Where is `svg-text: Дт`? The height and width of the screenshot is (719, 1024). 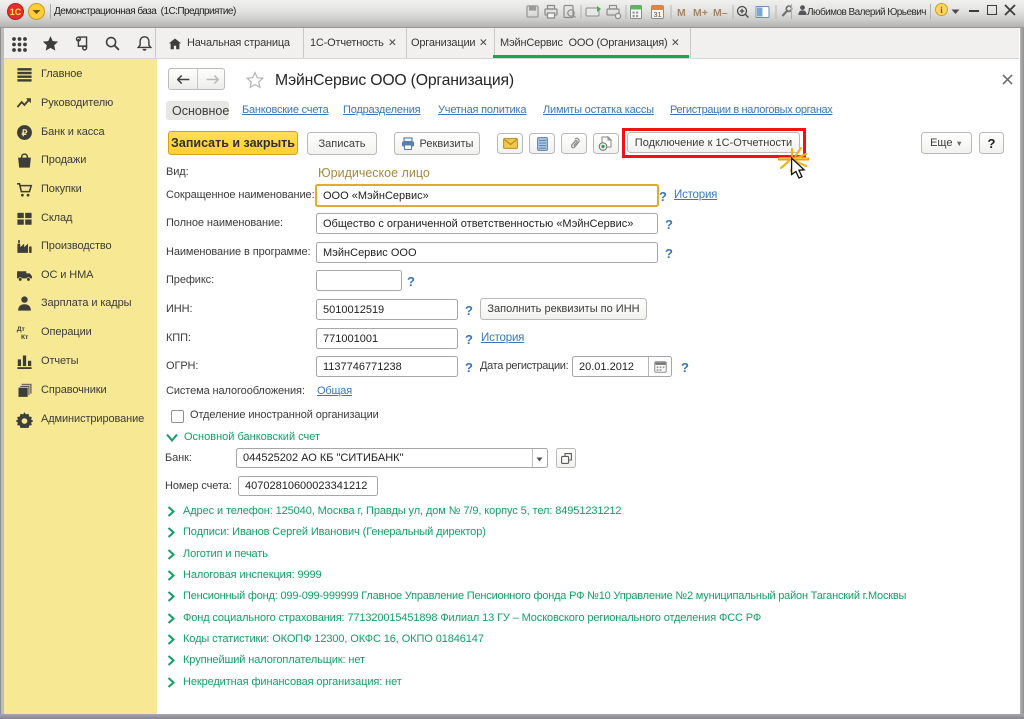
svg-text: Дт is located at coordinates (21, 329).